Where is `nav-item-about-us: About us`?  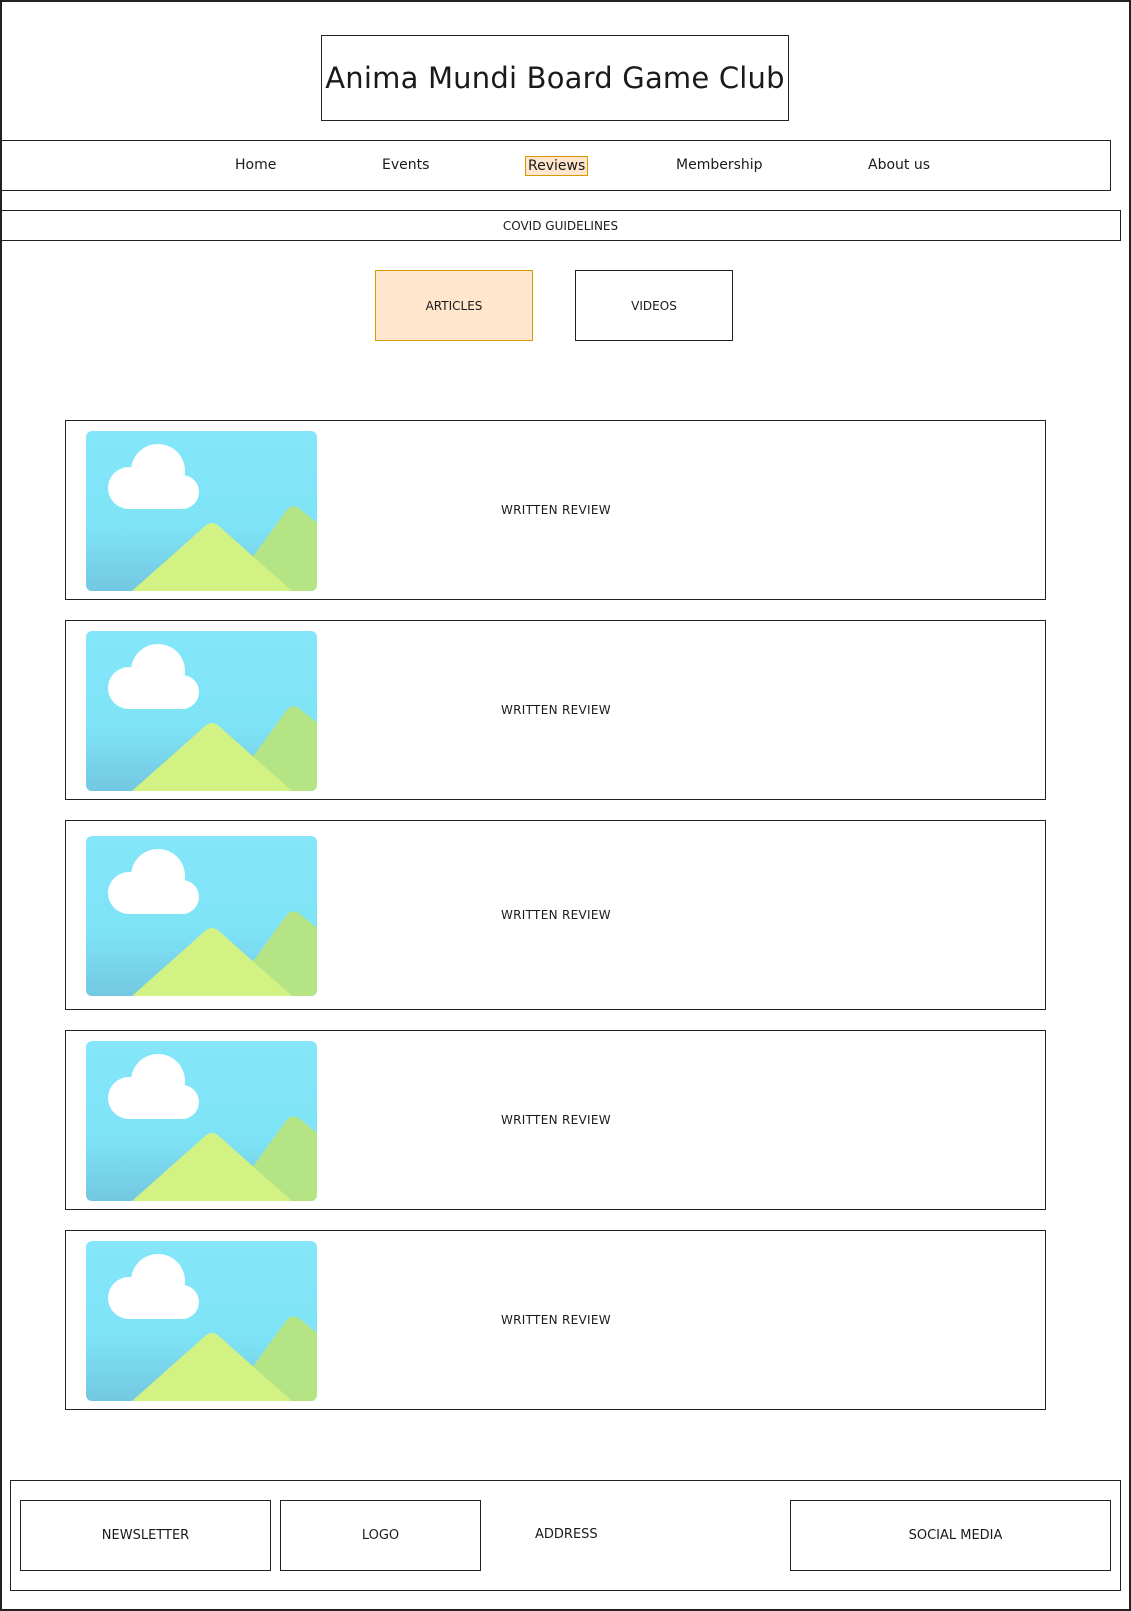 nav-item-about-us: About us is located at coordinates (899, 165).